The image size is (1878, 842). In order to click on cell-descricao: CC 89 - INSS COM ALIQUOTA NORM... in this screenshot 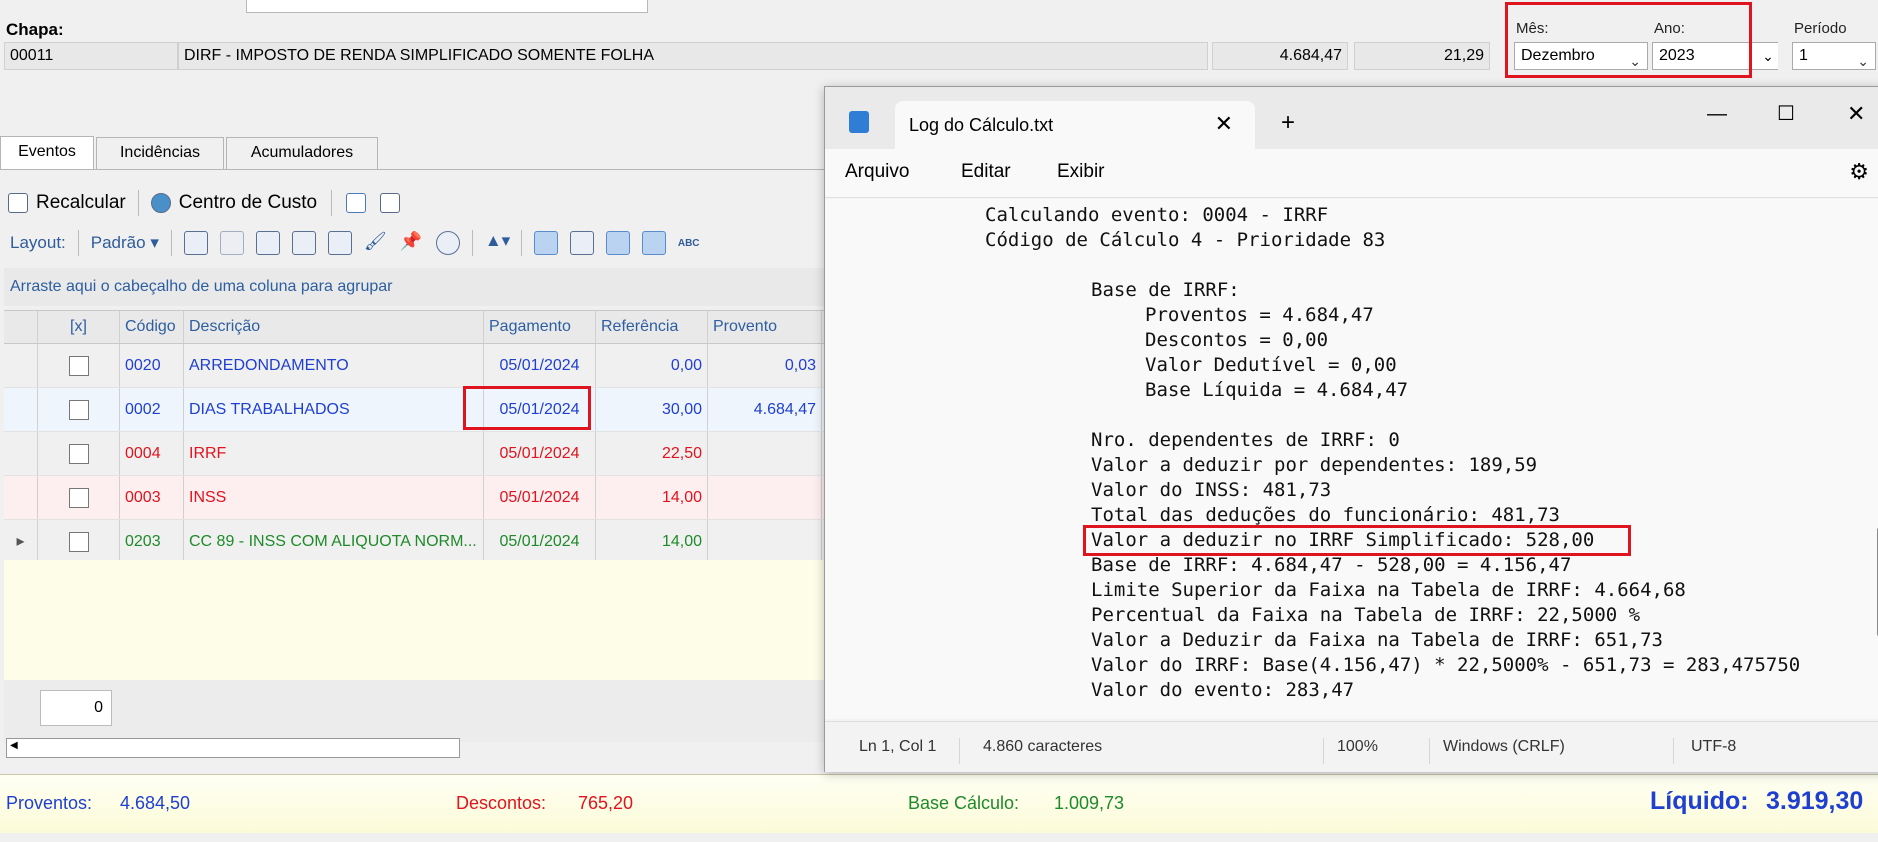, I will do `click(334, 541)`.